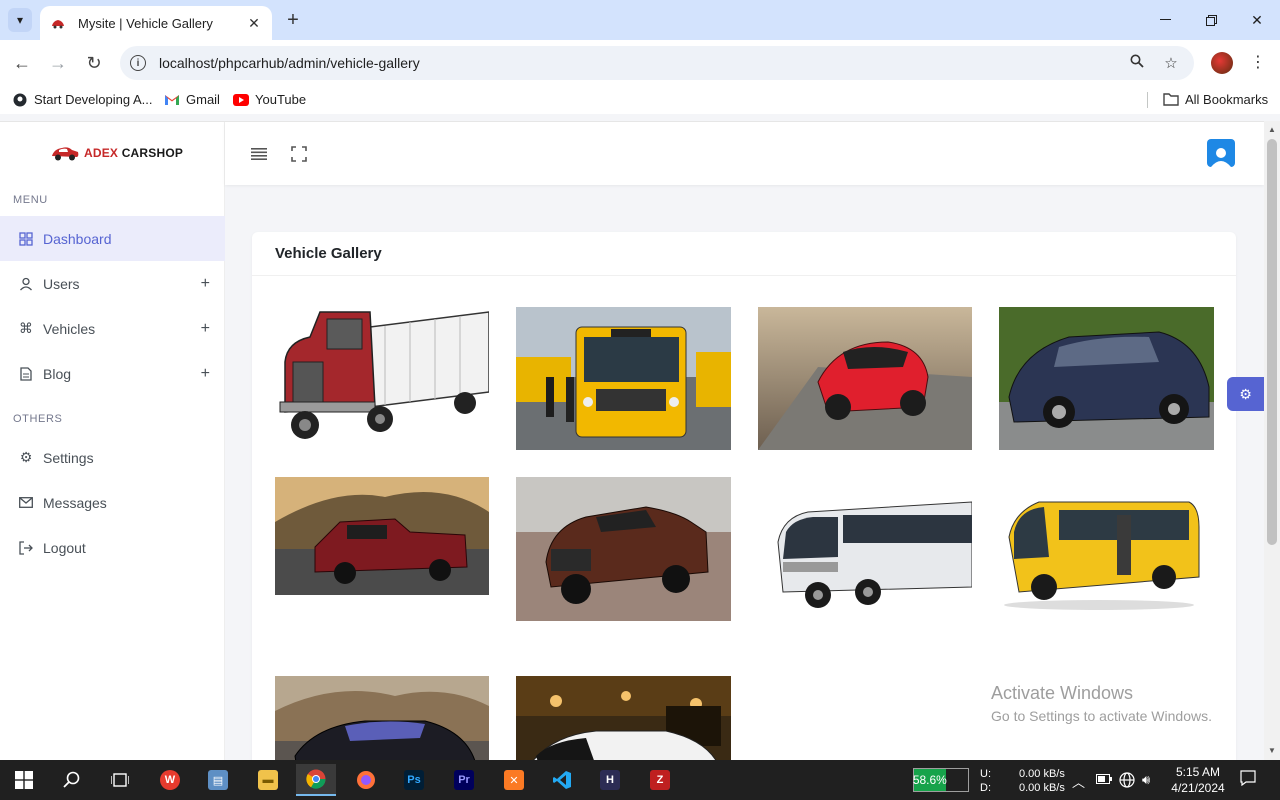  What do you see at coordinates (1171, 63) in the screenshot?
I see `bookmark-star-icon: ☆` at bounding box center [1171, 63].